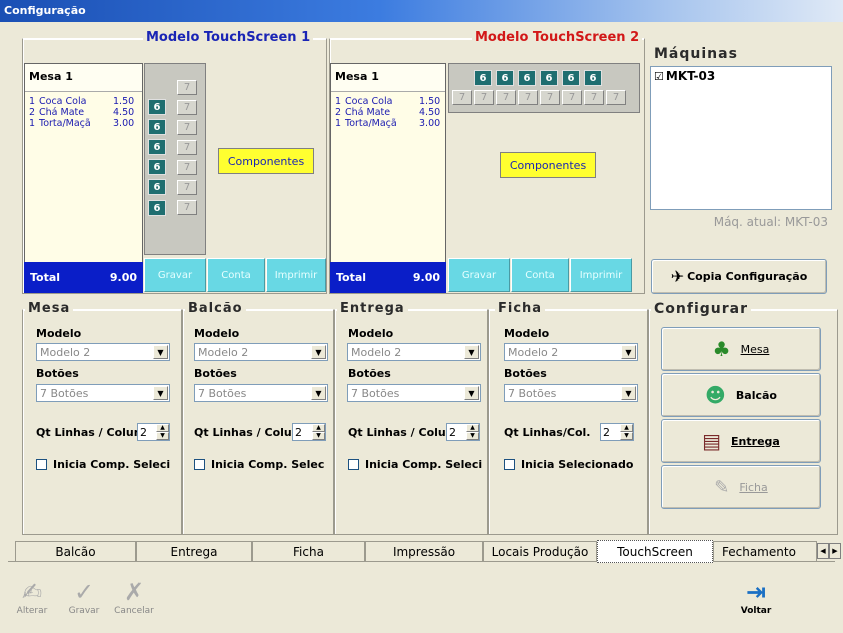  What do you see at coordinates (479, 275) in the screenshot?
I see `ts2-gravar-button: Gravar` at bounding box center [479, 275].